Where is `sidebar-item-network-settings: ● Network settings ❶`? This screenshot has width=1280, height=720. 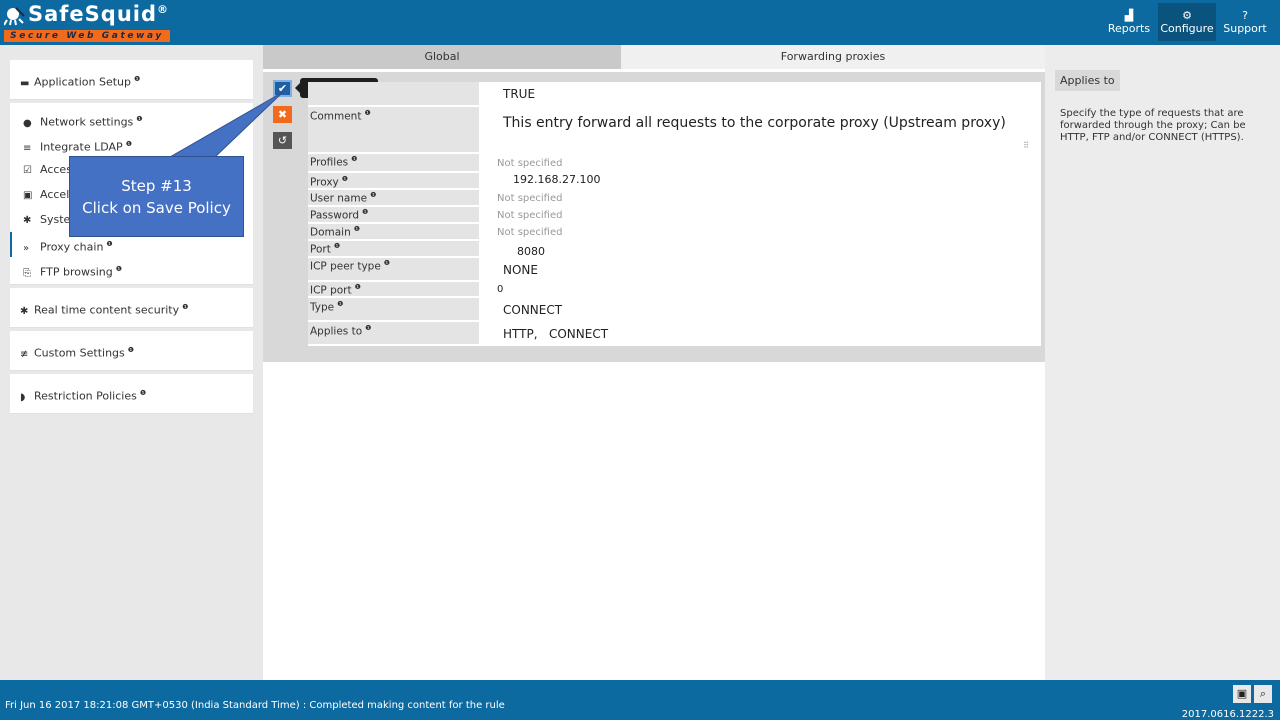
sidebar-item-network-settings: ● Network settings ❶ is located at coordinates (131, 119).